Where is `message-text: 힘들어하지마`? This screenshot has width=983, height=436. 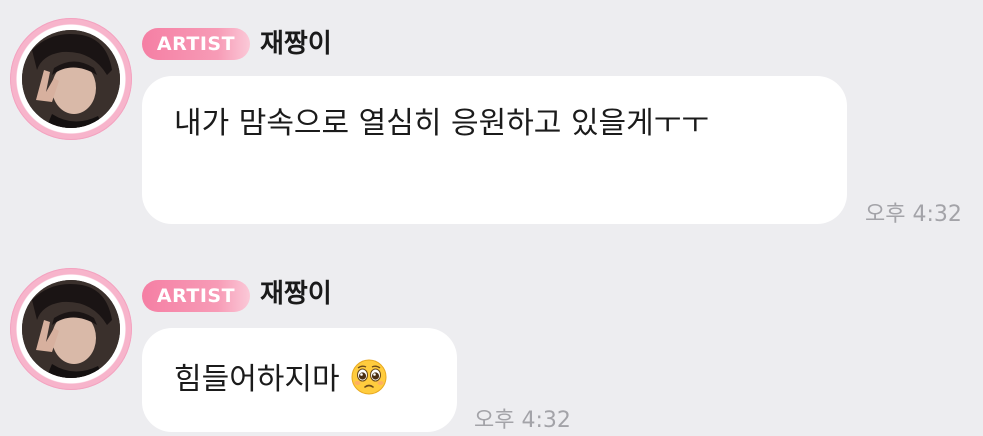 message-text: 힘들어하지마 is located at coordinates (257, 379).